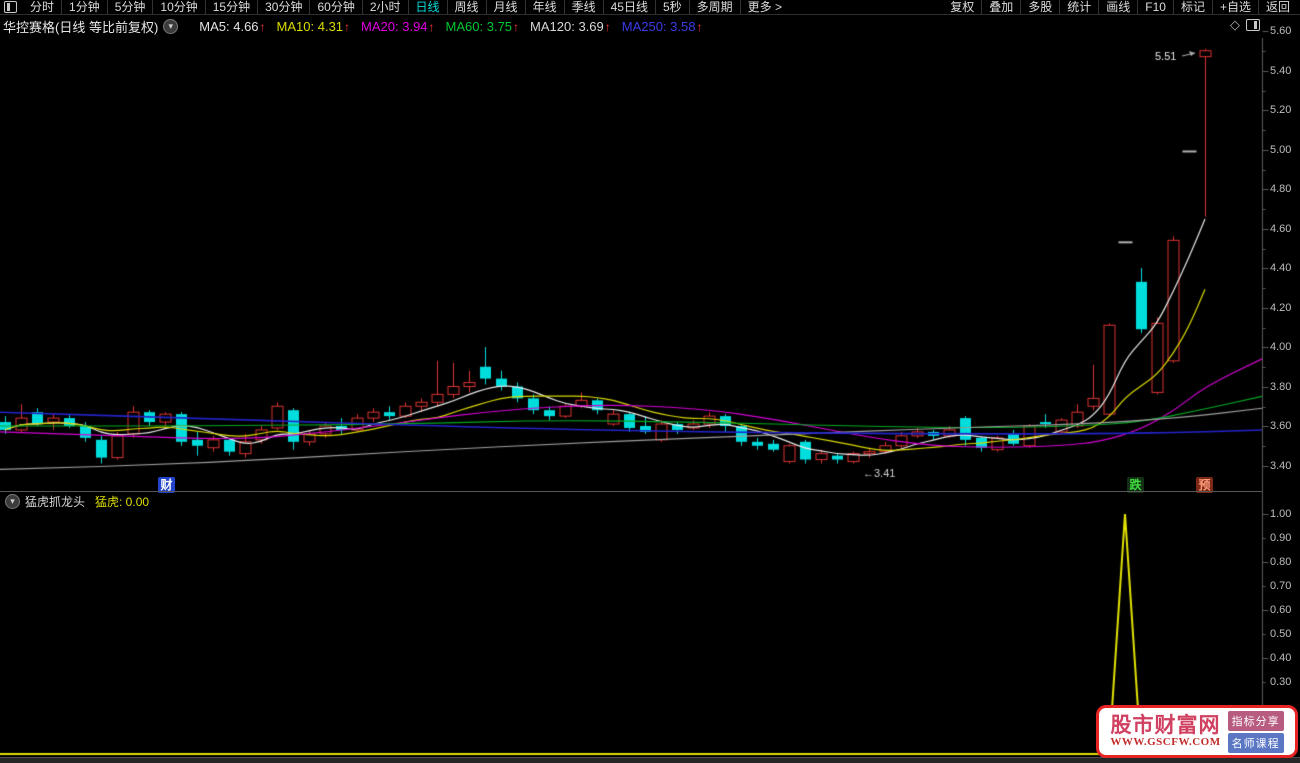 This screenshot has height=763, width=1300. Describe the element at coordinates (1253, 25) in the screenshot. I see `right-panel-icon` at that location.